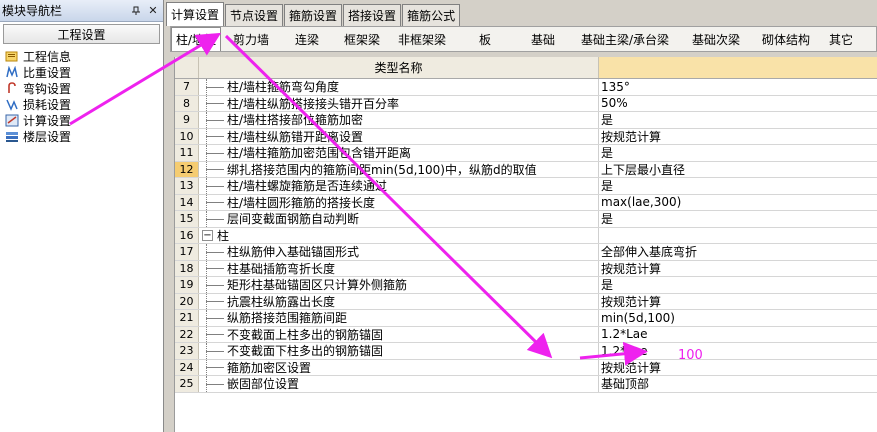 The image size is (877, 432). What do you see at coordinates (313, 15) in the screenshot?
I see `tab-2: 箍筋设置` at bounding box center [313, 15].